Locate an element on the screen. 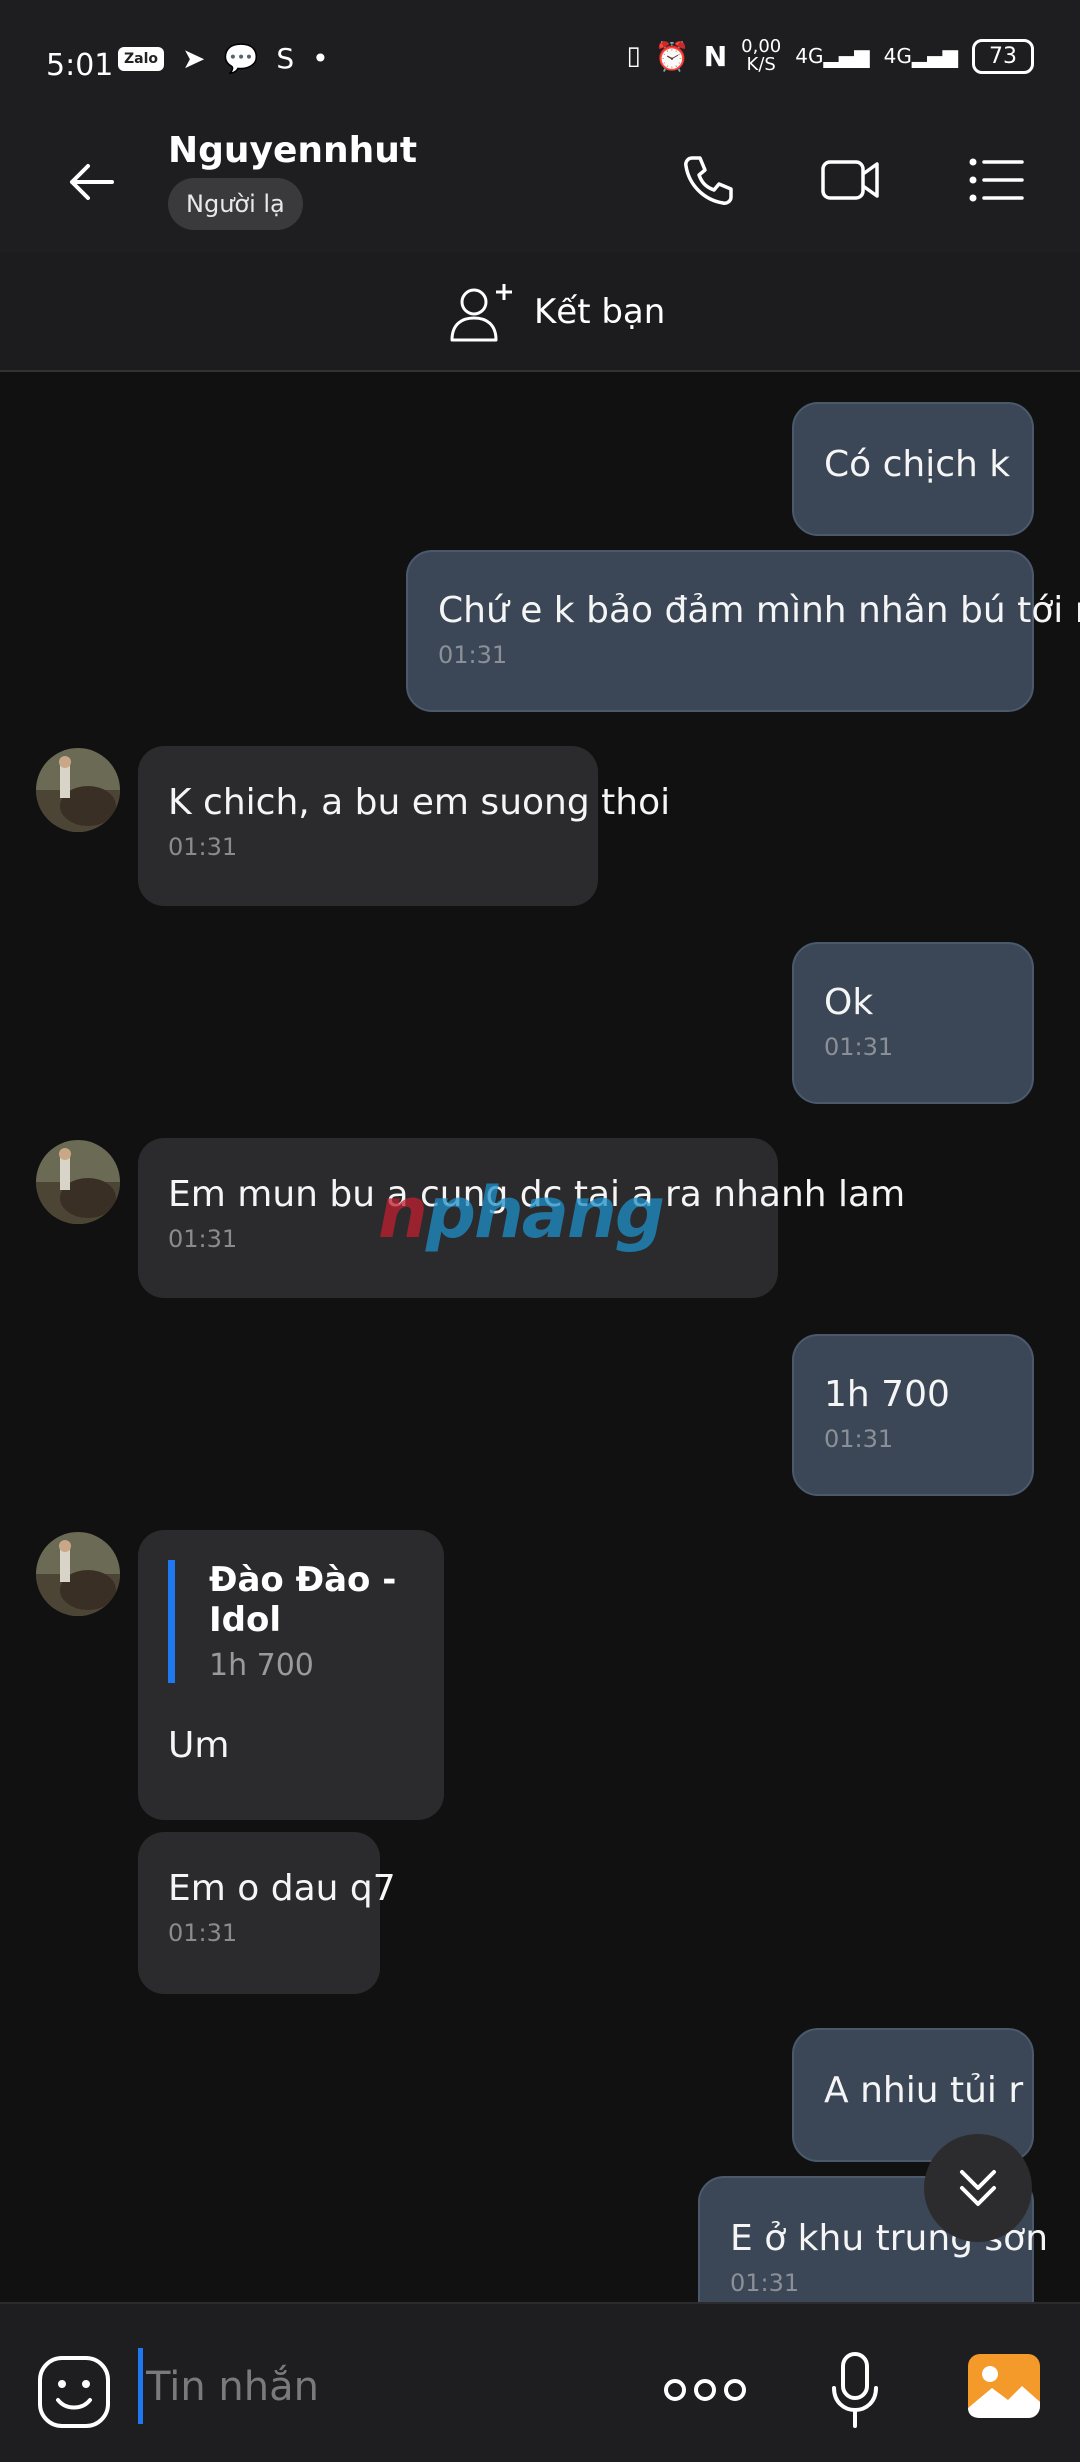  add-friend-label: Kết bạn is located at coordinates (600, 312).